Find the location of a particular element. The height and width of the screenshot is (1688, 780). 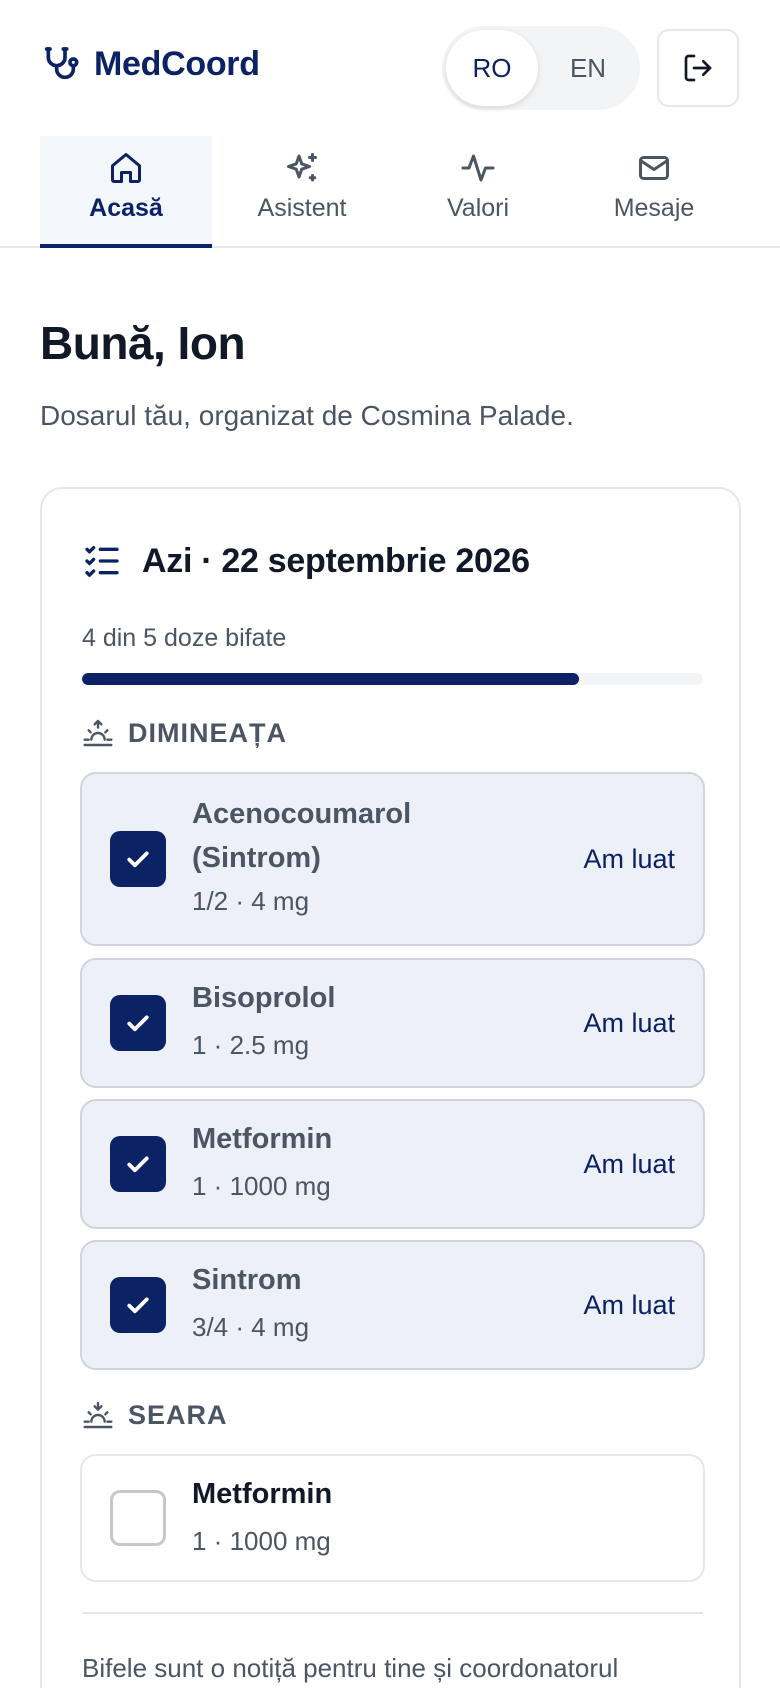

brand-logo: MedCoord is located at coordinates (150, 64).